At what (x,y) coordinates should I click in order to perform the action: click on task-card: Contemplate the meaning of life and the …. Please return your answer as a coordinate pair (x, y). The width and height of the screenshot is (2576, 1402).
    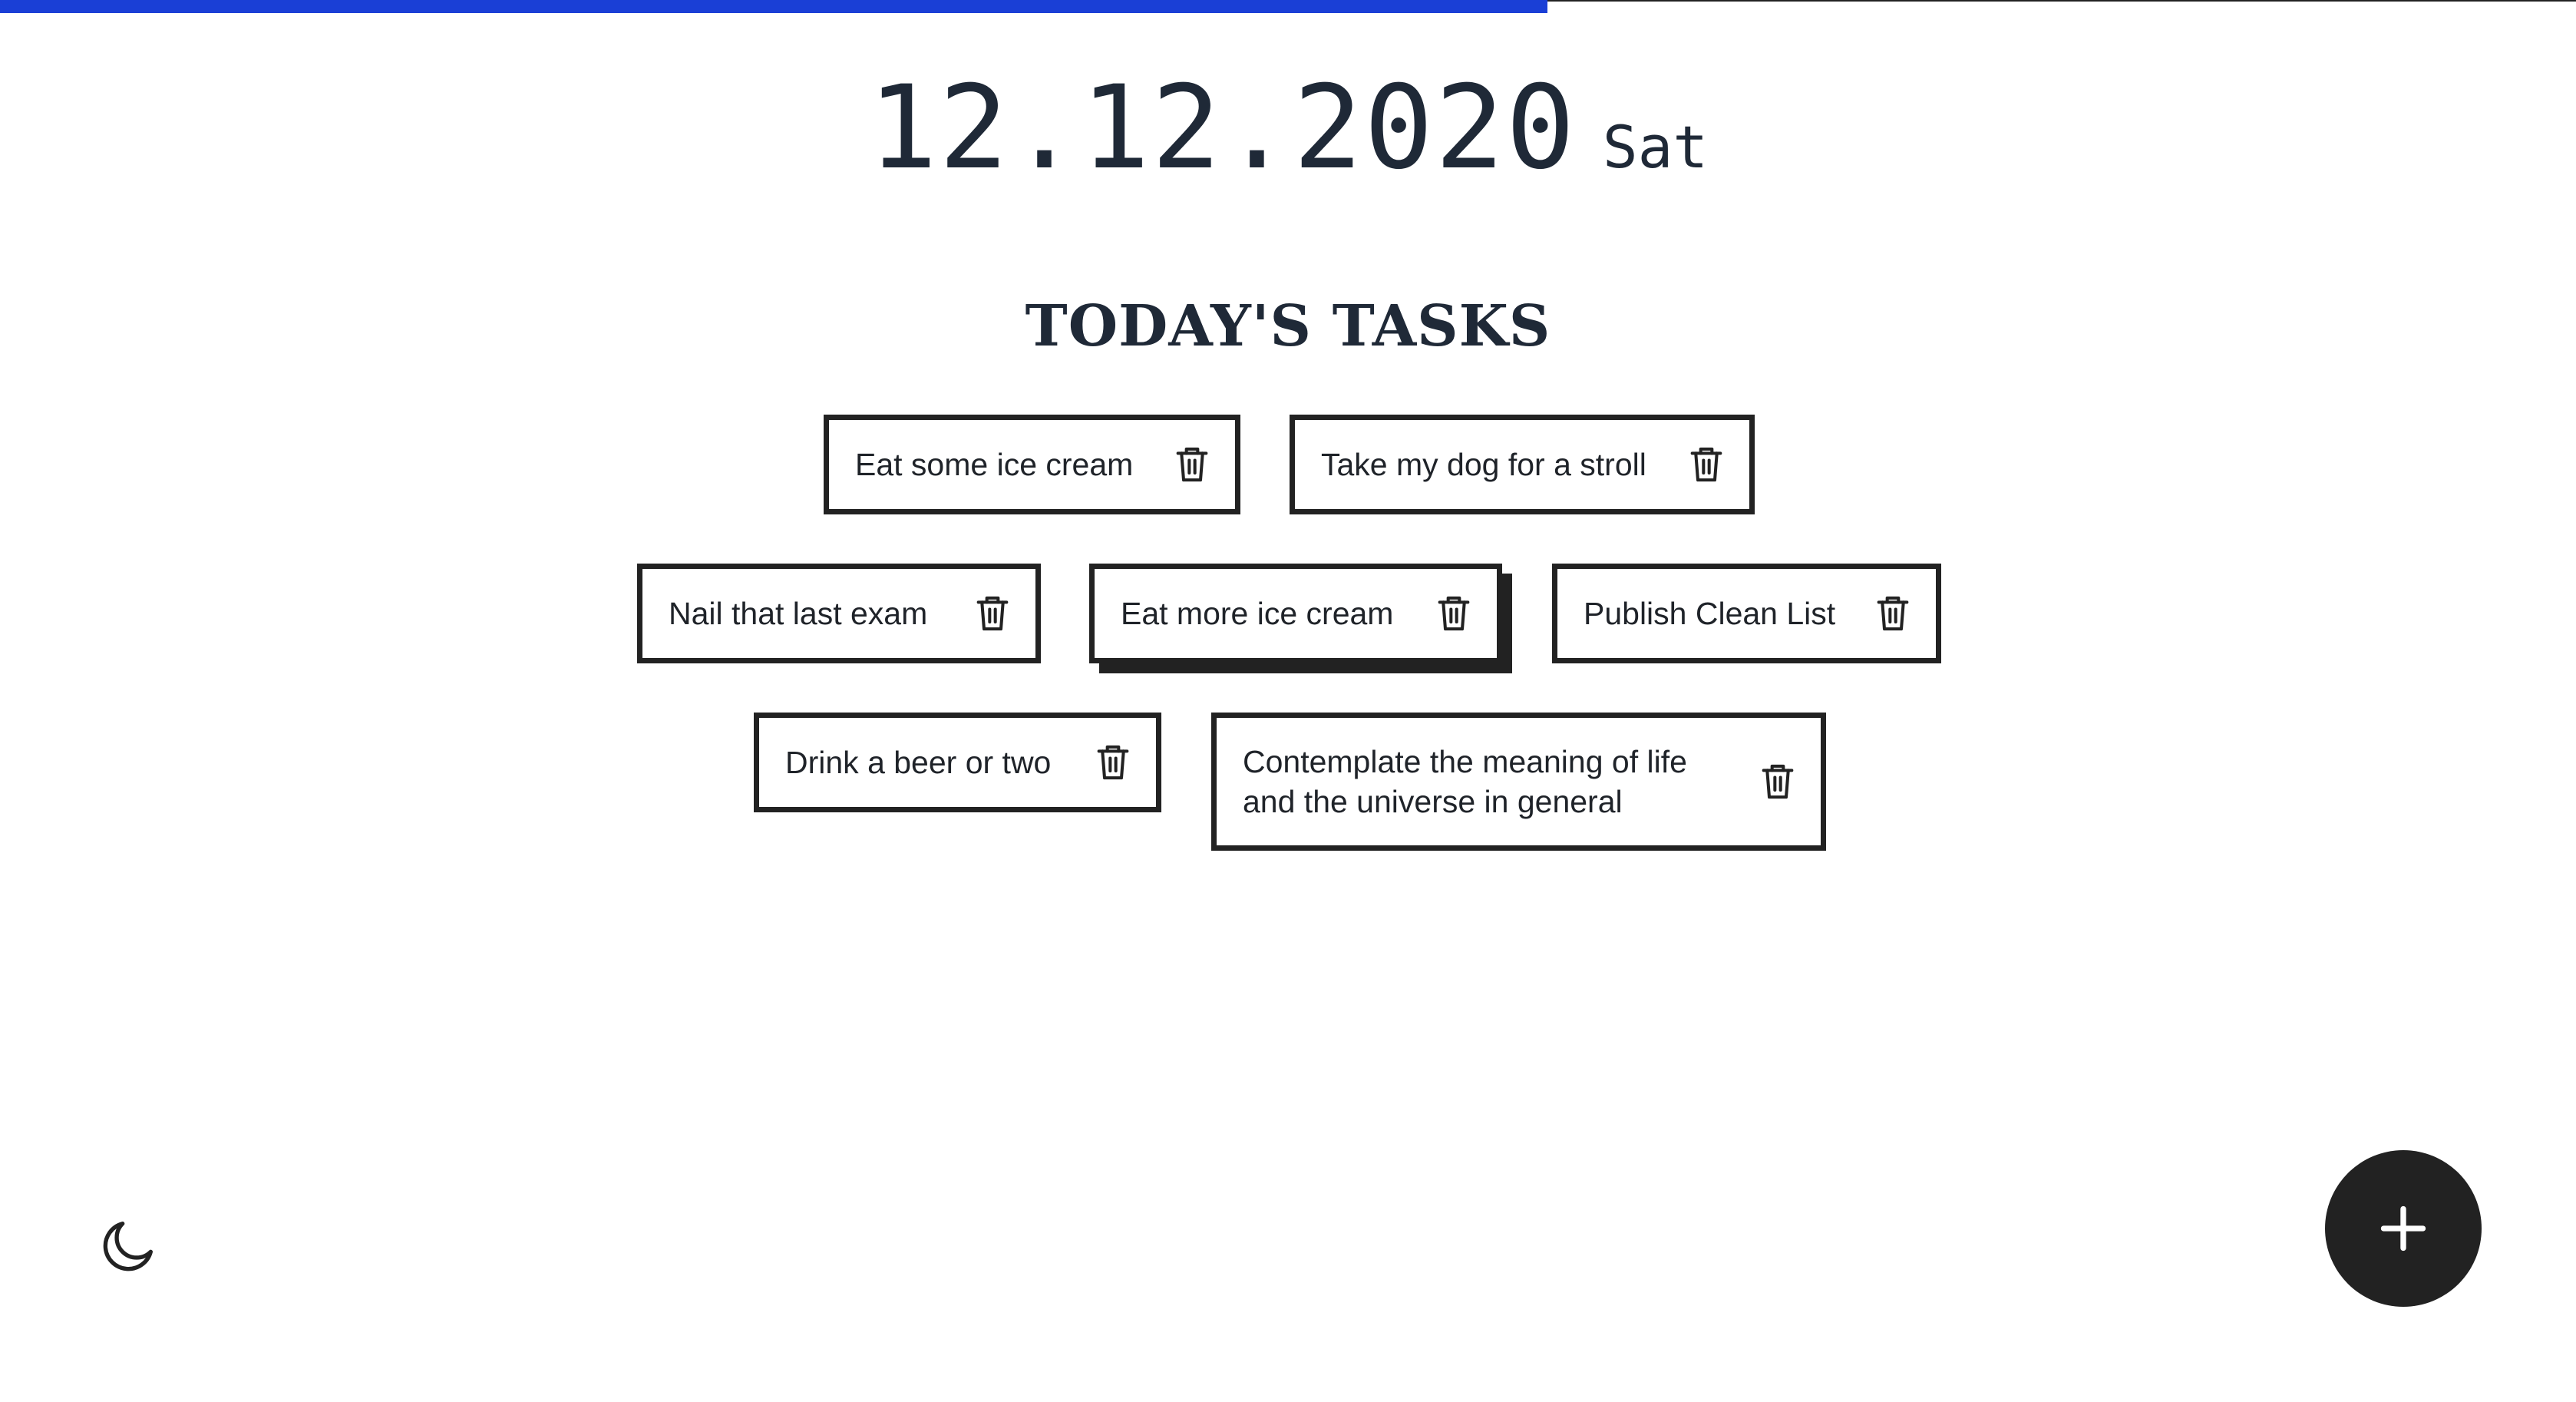
    Looking at the image, I should click on (1518, 782).